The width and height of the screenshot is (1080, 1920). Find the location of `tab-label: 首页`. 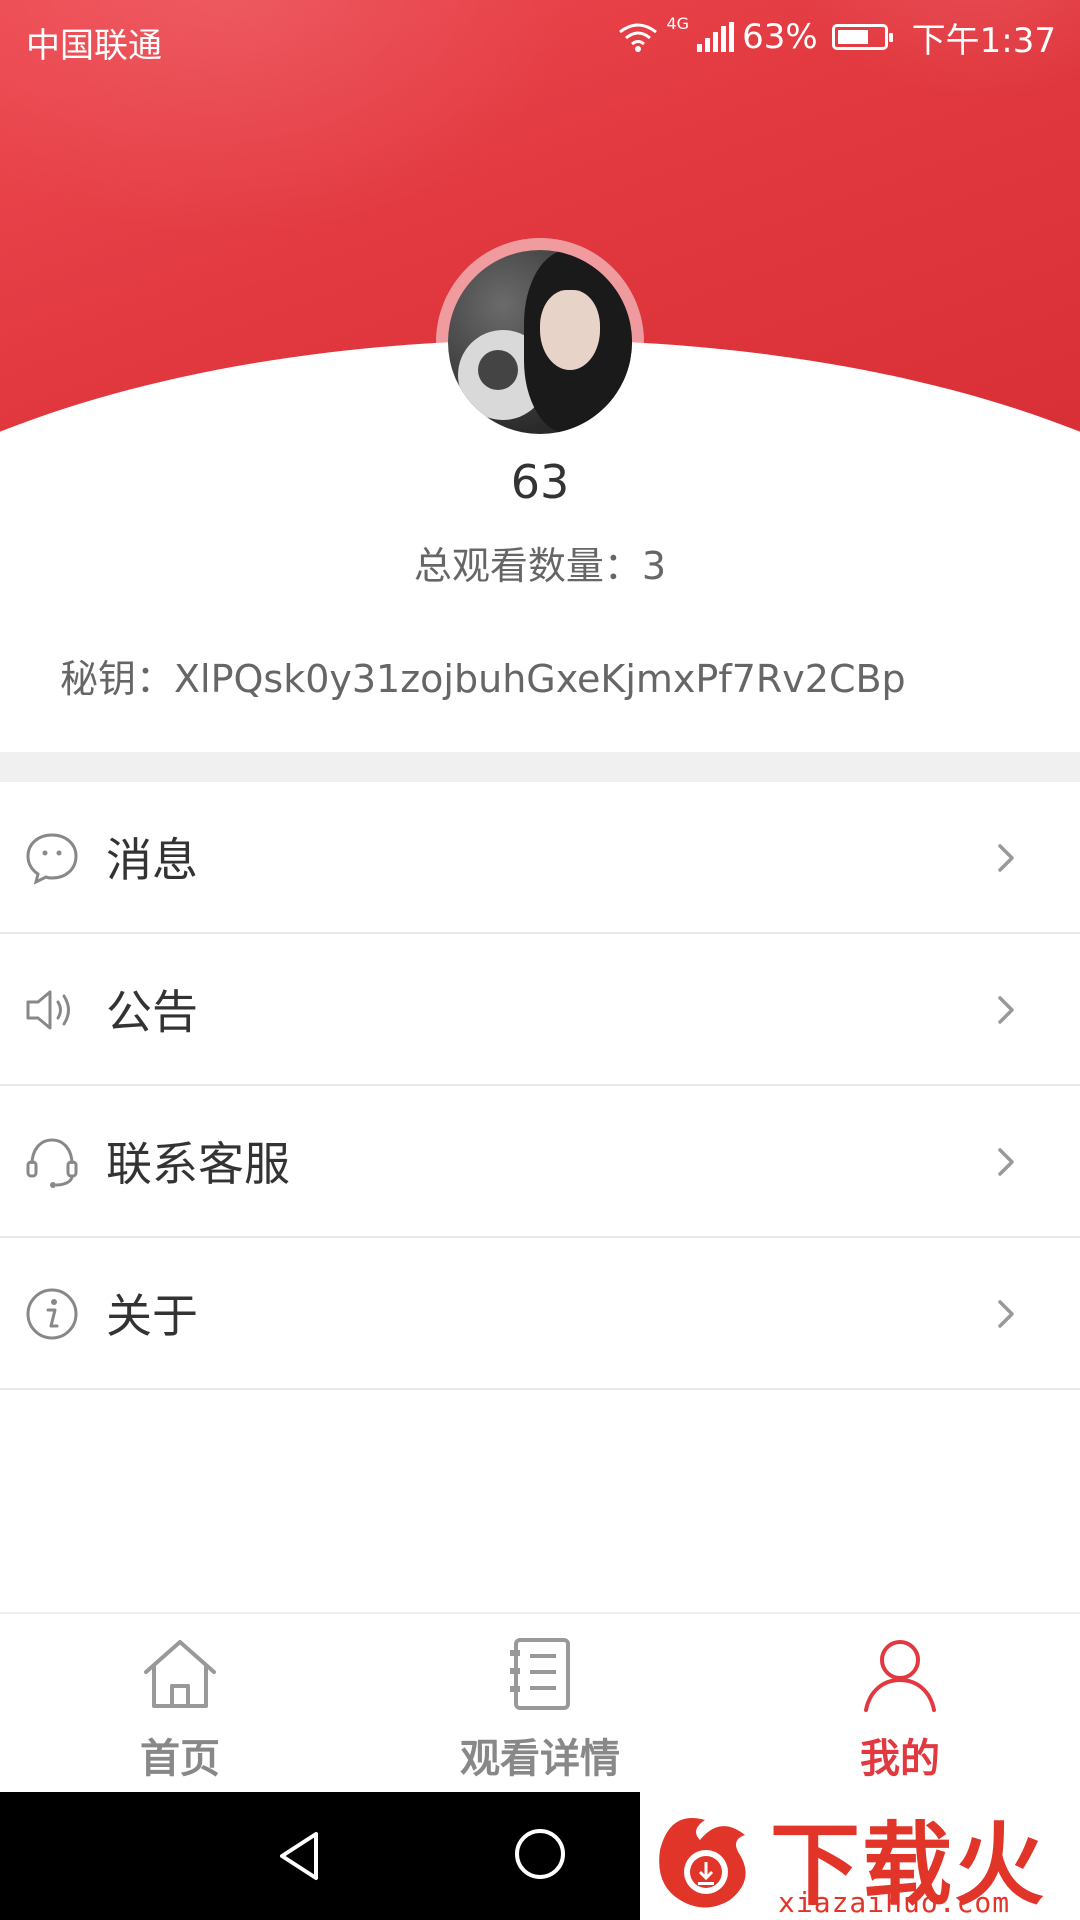

tab-label: 首页 is located at coordinates (180, 1759).